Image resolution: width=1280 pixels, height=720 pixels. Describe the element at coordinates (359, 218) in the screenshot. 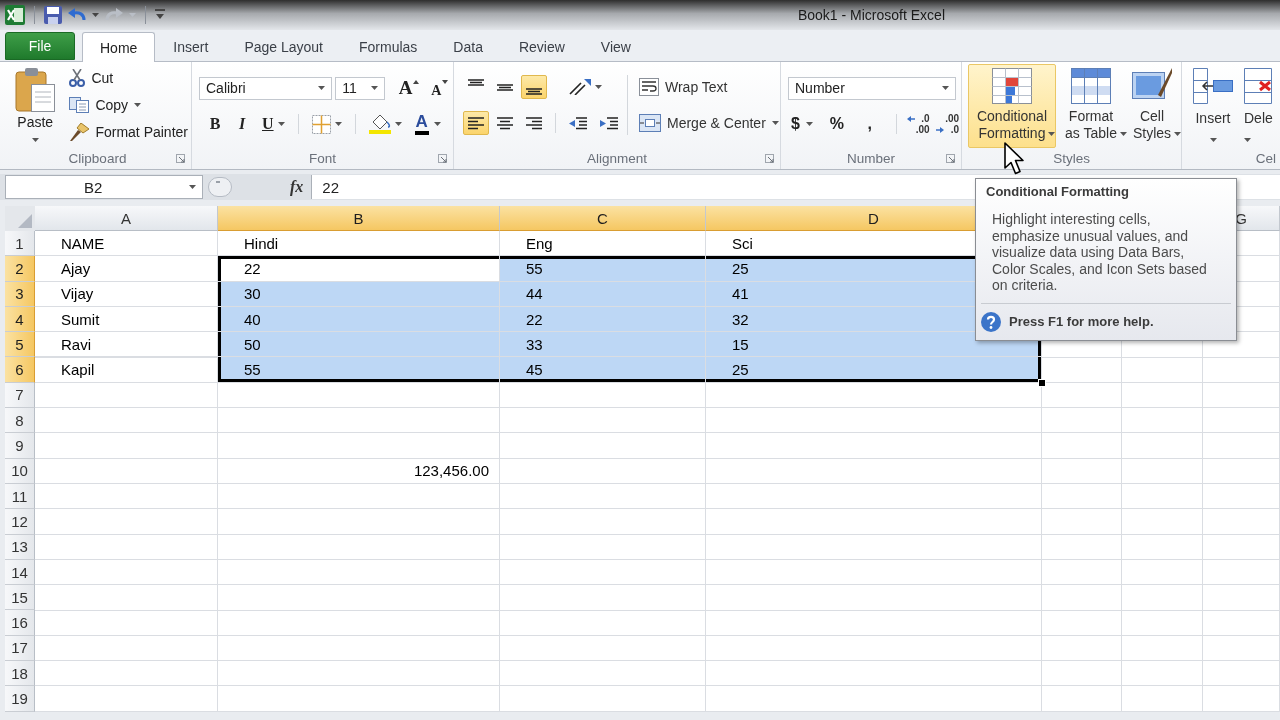

I see `column-header: B` at that location.